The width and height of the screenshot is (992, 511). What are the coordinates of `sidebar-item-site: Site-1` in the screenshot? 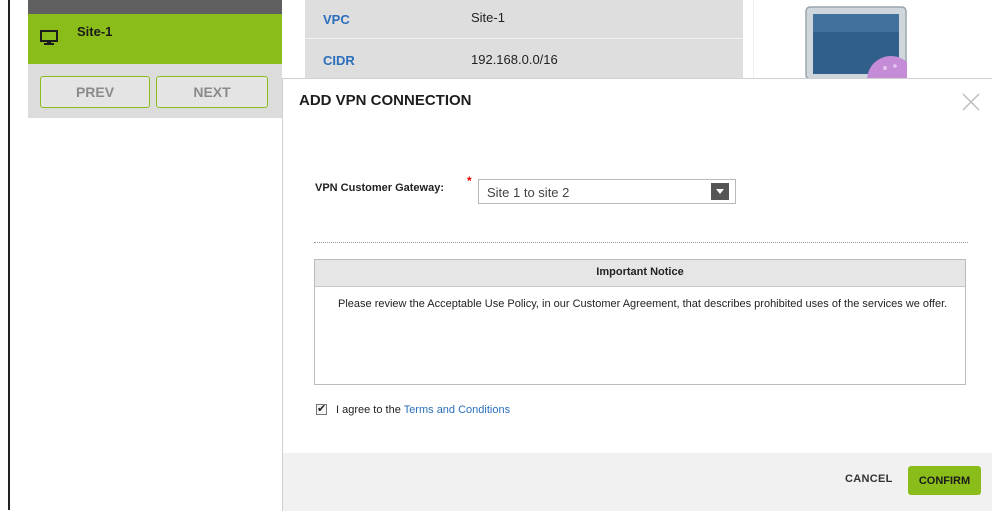 It's located at (155, 39).